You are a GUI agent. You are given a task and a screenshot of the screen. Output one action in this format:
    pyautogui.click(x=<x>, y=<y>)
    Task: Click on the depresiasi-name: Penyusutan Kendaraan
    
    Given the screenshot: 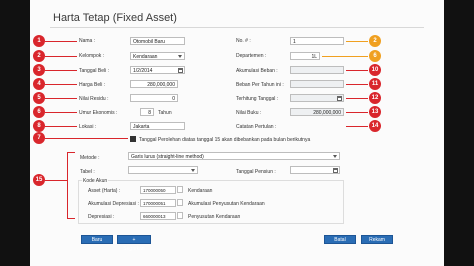 What is the action you would take?
    pyautogui.click(x=214, y=217)
    